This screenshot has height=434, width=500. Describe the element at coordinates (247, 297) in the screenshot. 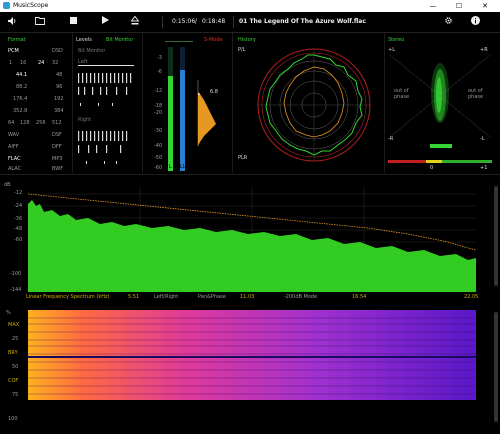

I see `spectrum-x-tick: 11.03` at that location.